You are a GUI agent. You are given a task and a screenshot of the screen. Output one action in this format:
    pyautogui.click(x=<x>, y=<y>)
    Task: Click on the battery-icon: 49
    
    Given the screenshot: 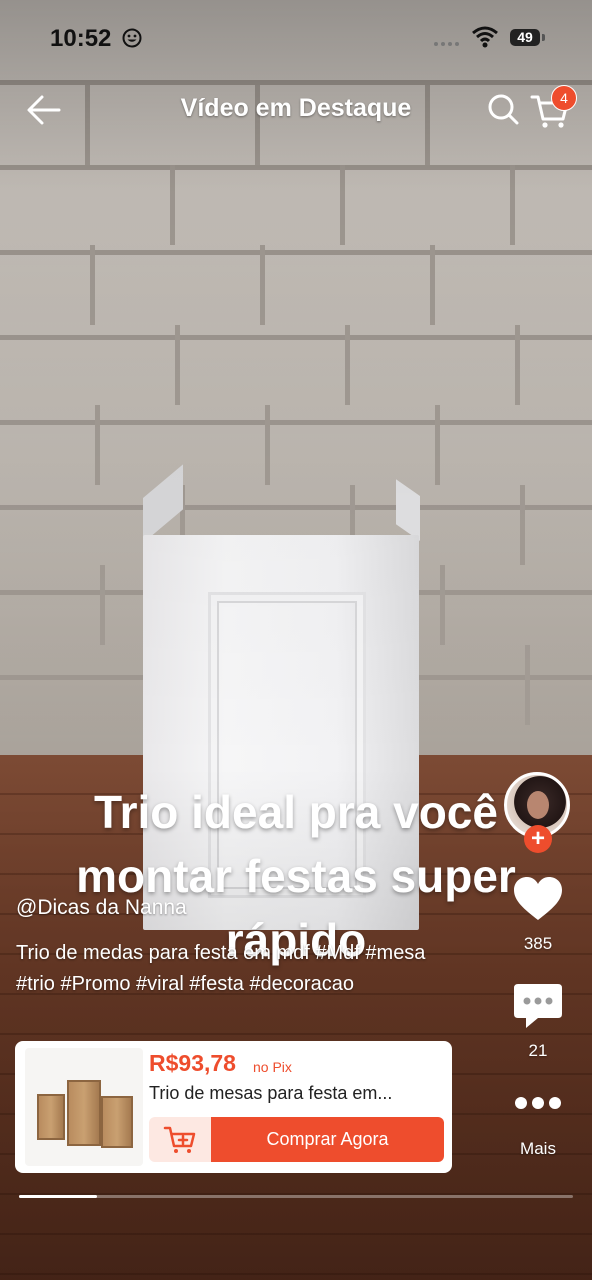 What is the action you would take?
    pyautogui.click(x=525, y=37)
    